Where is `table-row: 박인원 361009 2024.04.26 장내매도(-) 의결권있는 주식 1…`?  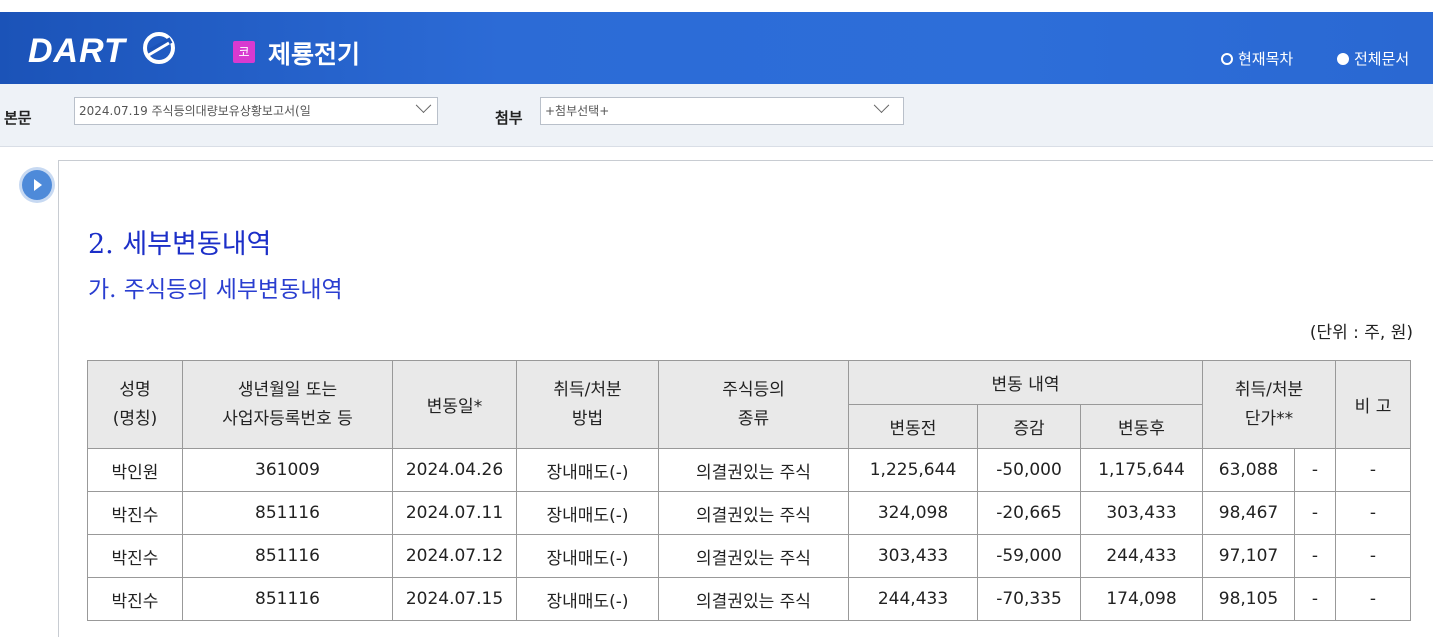 table-row: 박인원 361009 2024.04.26 장내매도(-) 의결권있는 주식 1… is located at coordinates (749, 470).